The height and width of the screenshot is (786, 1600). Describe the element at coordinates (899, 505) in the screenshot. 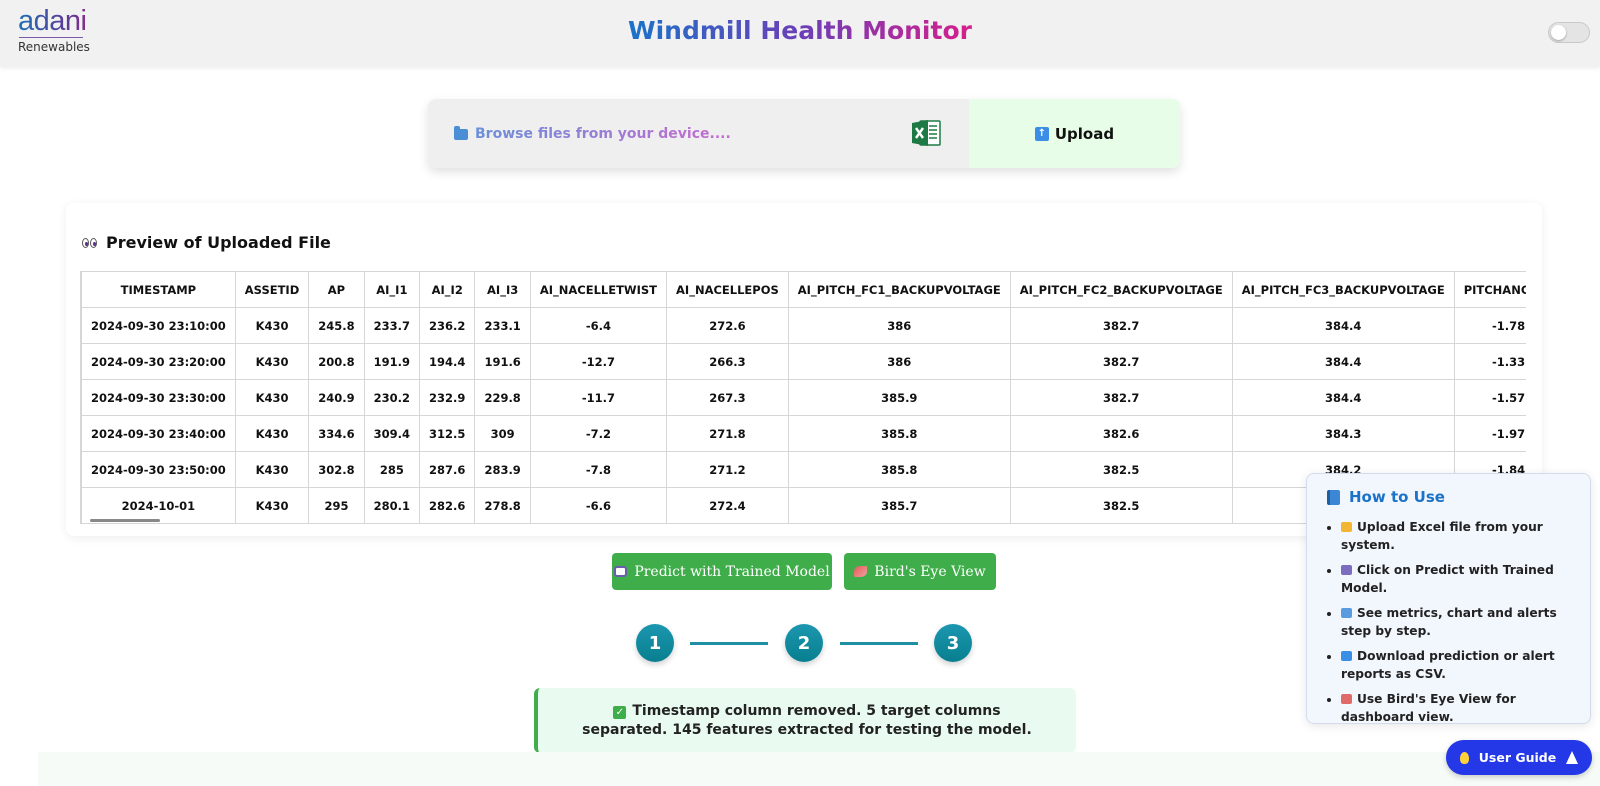

I see `table-cell: 385.7` at that location.